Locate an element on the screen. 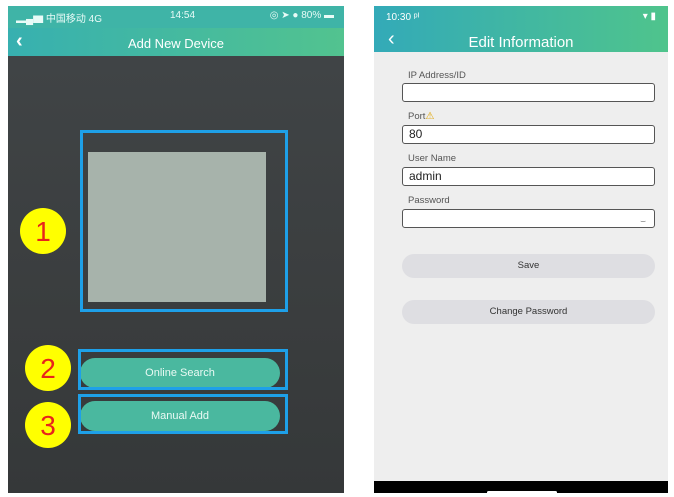 This screenshot has width=674, height=497. show-password-eye-icon: ⌣ is located at coordinates (643, 221).